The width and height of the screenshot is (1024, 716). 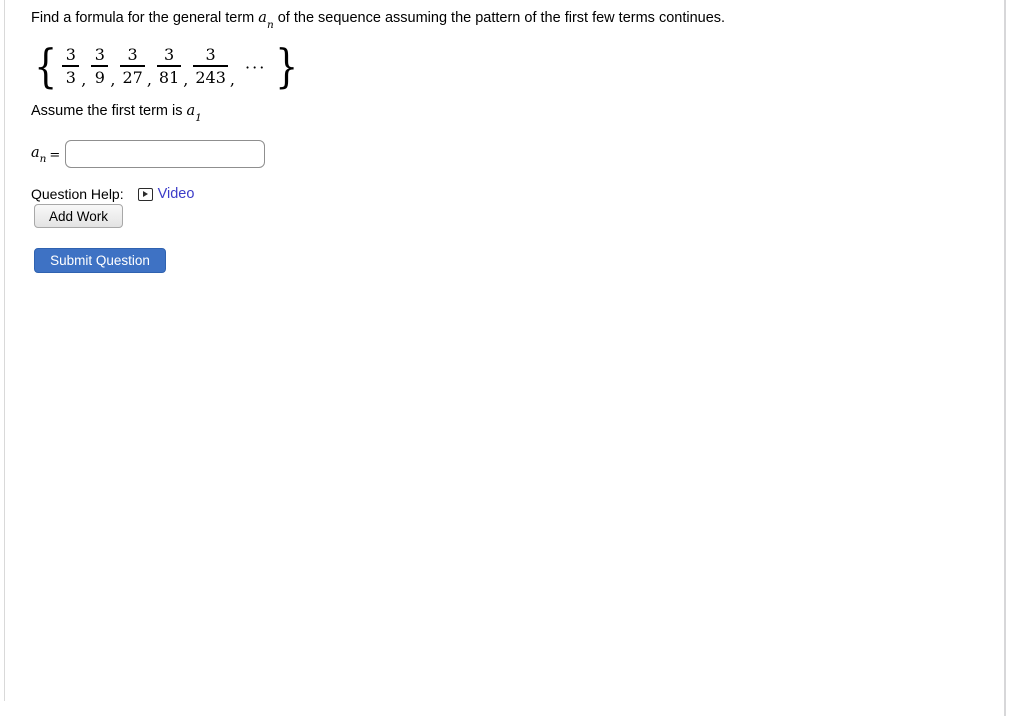 I want to click on answer-label-variable: a, so click(x=35, y=152).